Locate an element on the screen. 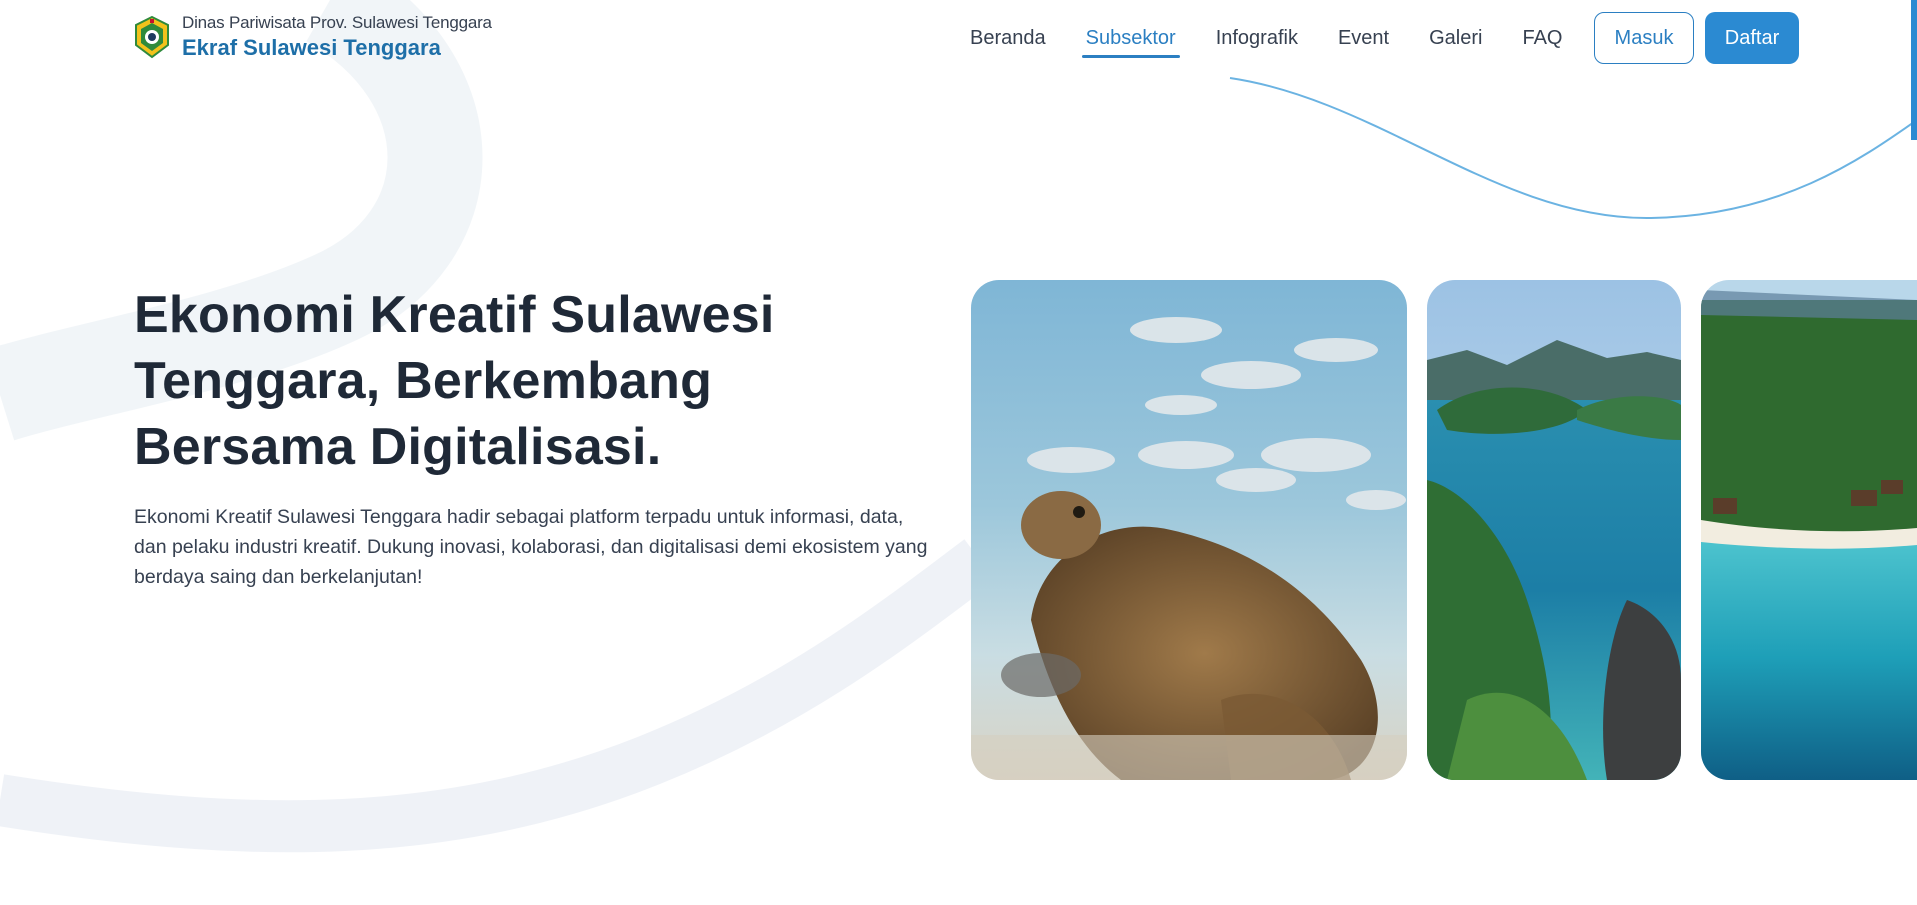 This screenshot has height=905, width=1917. register-button: Daftar is located at coordinates (1752, 38).